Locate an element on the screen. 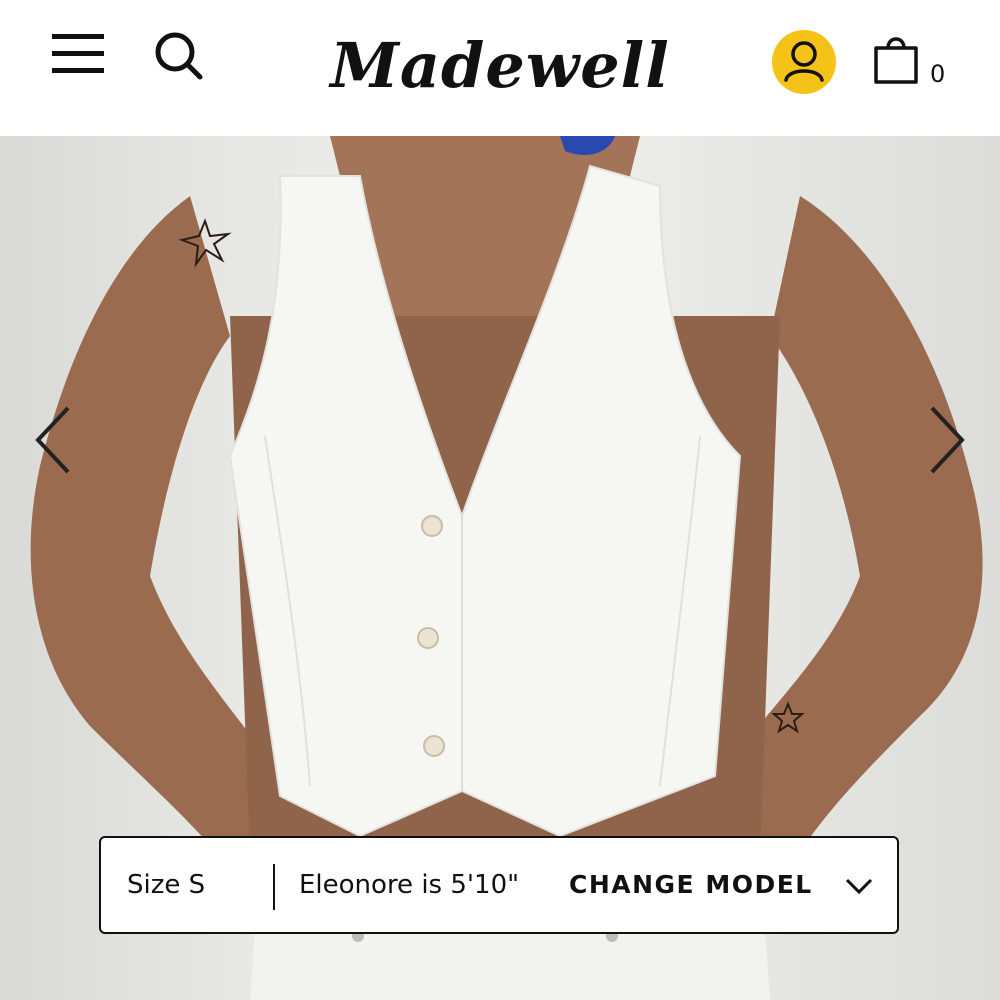 The image size is (1000, 1000). size-label: Size S is located at coordinates (166, 885).